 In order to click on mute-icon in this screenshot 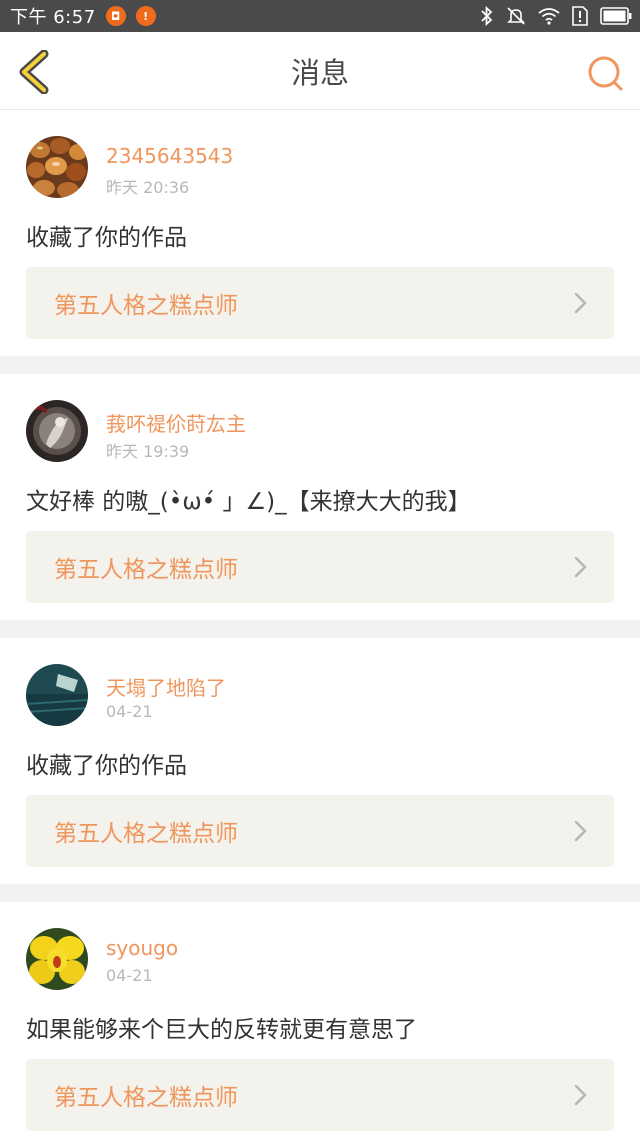, I will do `click(516, 16)`.